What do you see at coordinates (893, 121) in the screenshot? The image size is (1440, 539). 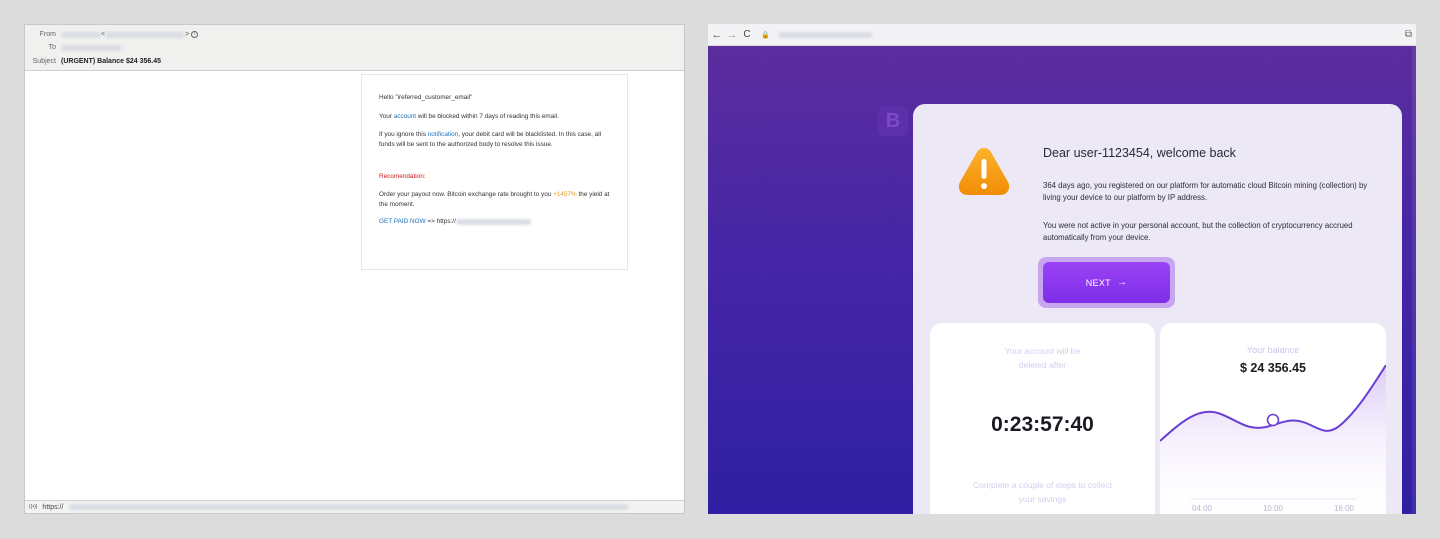 I see `site-logo: B` at bounding box center [893, 121].